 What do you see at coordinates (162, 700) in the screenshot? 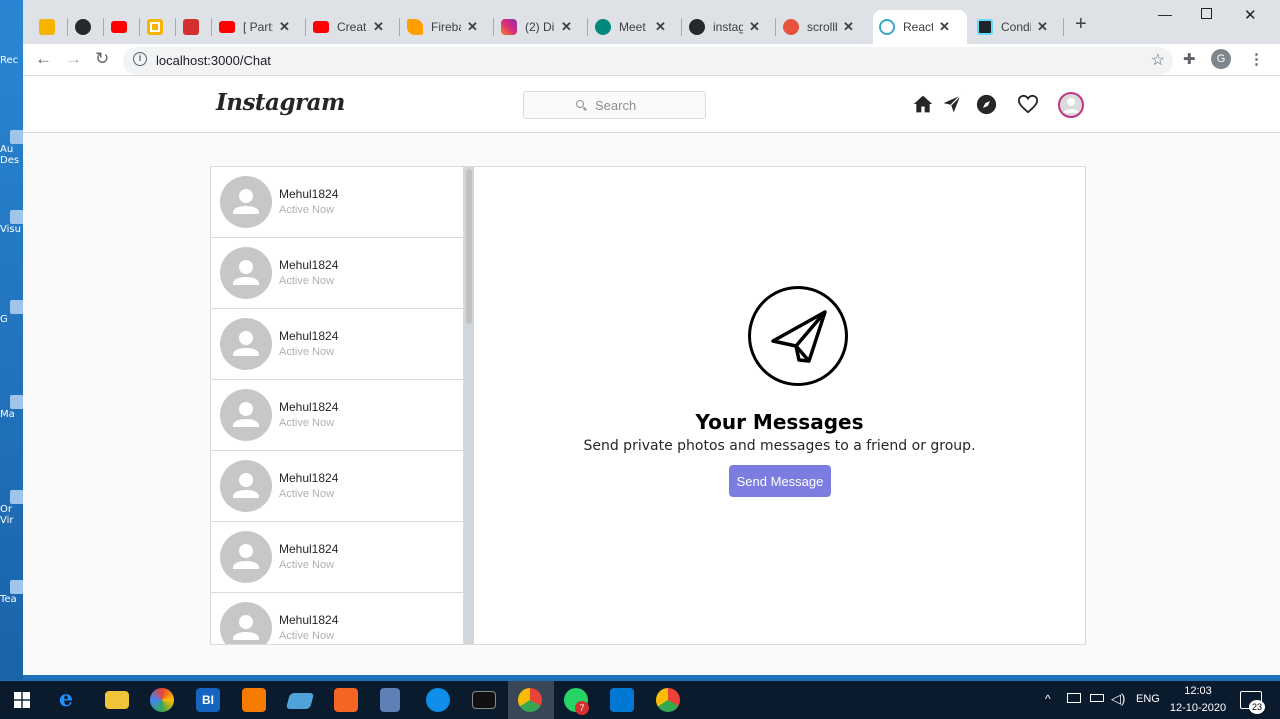
I see `color-picker-icon` at bounding box center [162, 700].